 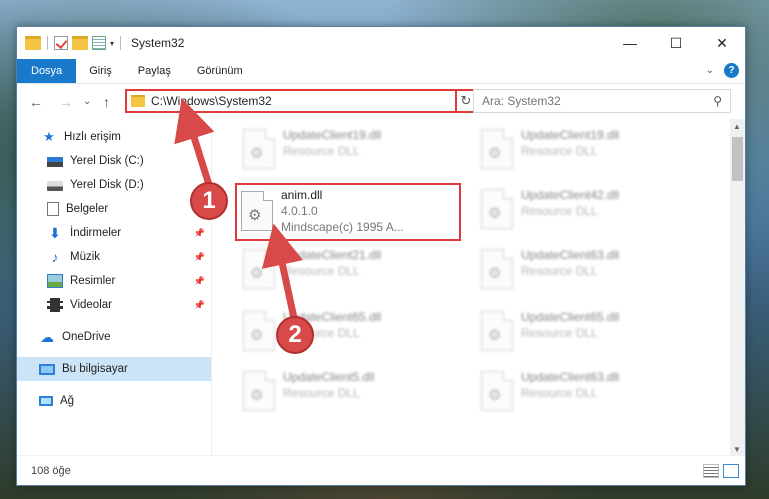 What do you see at coordinates (209, 201) in the screenshot?
I see `callout-step-1: 1` at bounding box center [209, 201].